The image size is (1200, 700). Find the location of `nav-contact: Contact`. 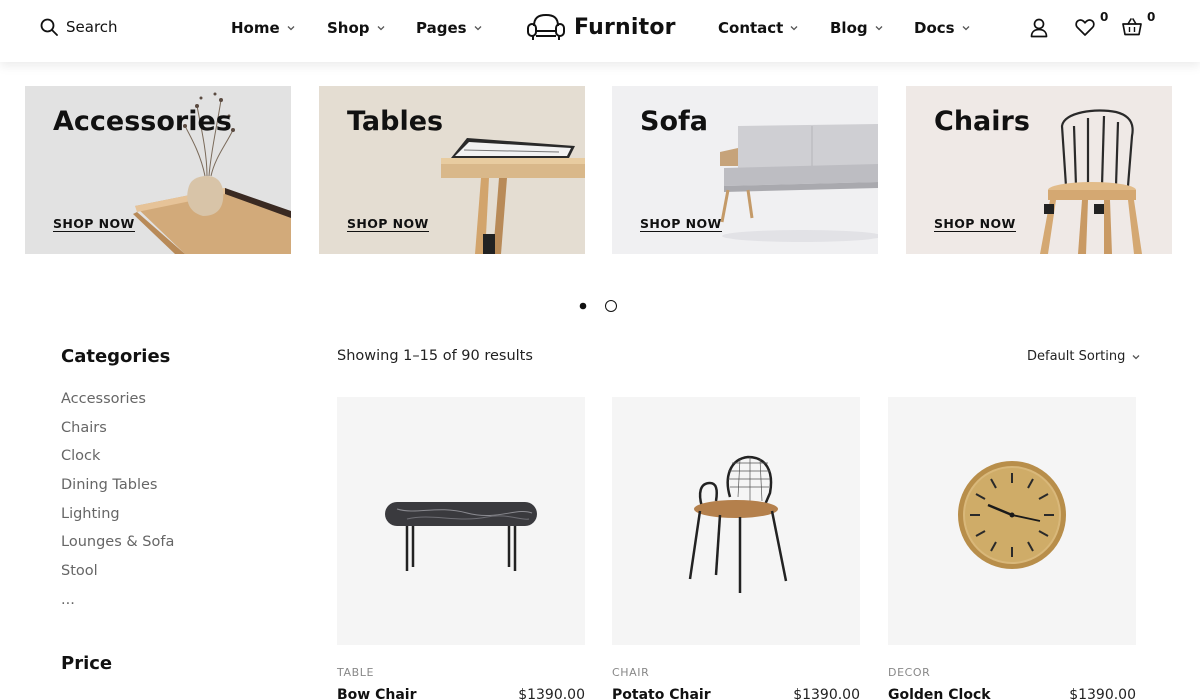

nav-contact: Contact is located at coordinates (758, 28).